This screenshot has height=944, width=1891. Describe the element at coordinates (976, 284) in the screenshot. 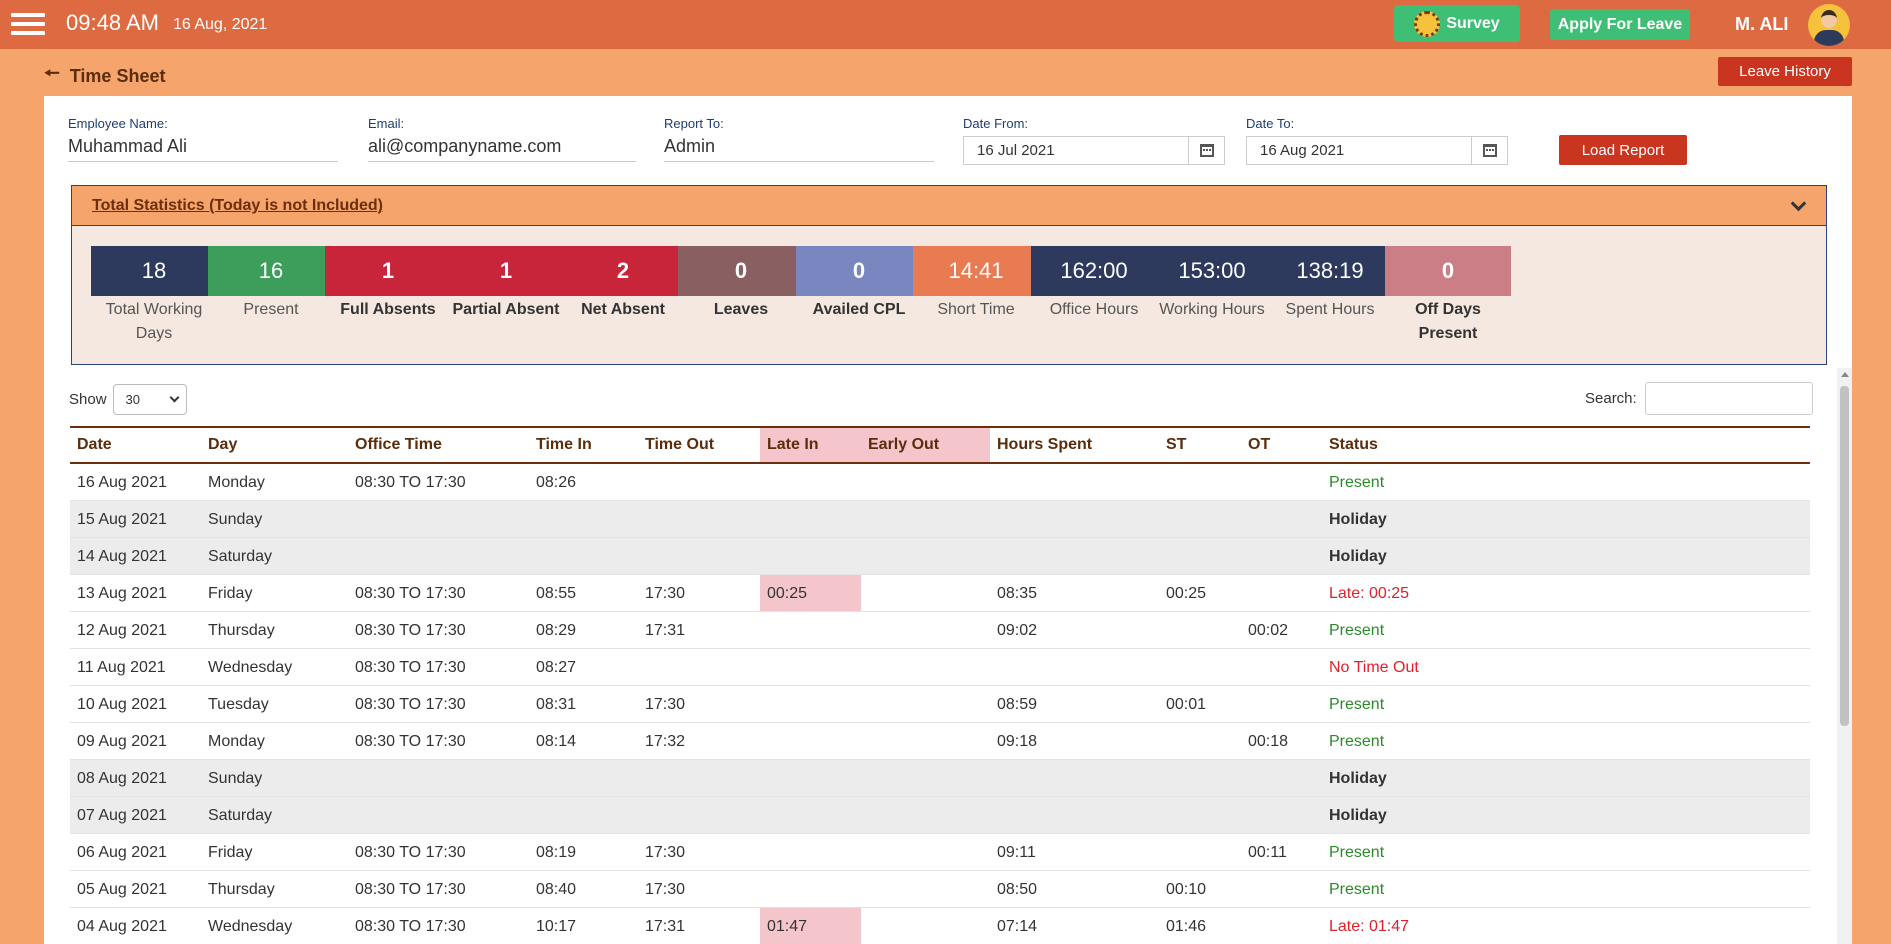

I see `stat-tile: 14:41 Short Time` at that location.